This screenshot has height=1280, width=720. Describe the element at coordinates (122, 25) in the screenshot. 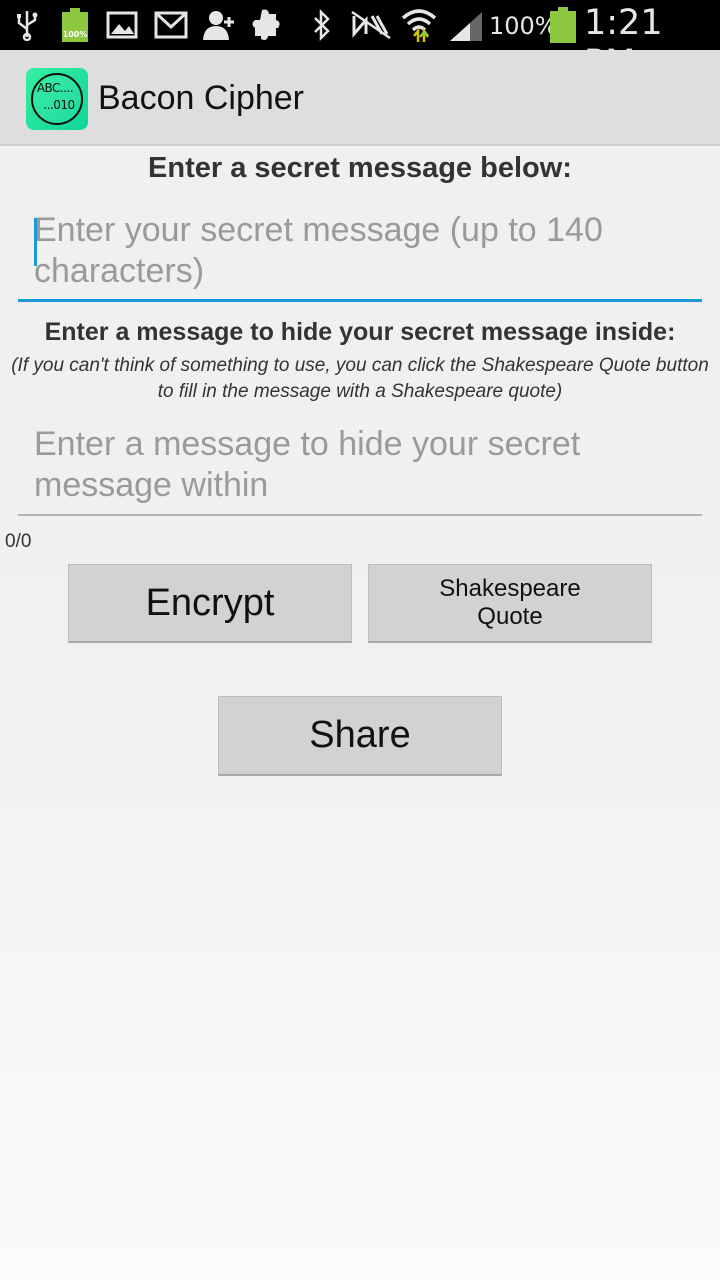

I see `gallery-icon` at that location.